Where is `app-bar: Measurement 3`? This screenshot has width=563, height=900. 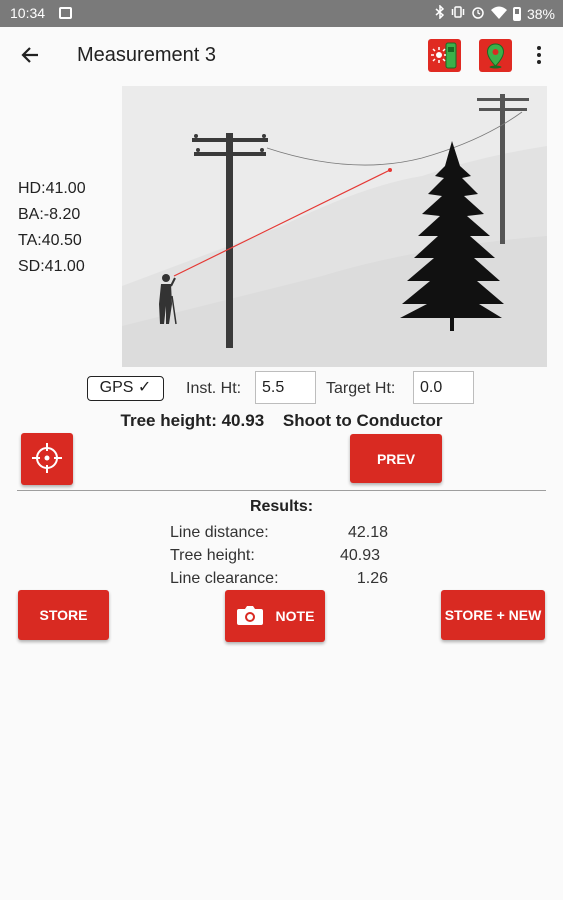 app-bar: Measurement 3 is located at coordinates (281, 56).